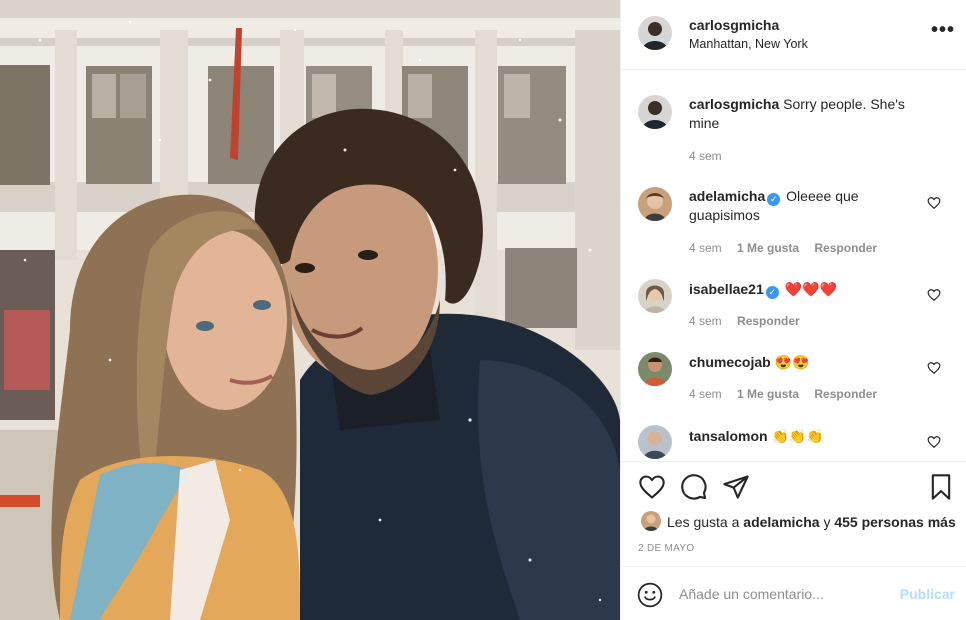  I want to click on comment-input, so click(784, 594).